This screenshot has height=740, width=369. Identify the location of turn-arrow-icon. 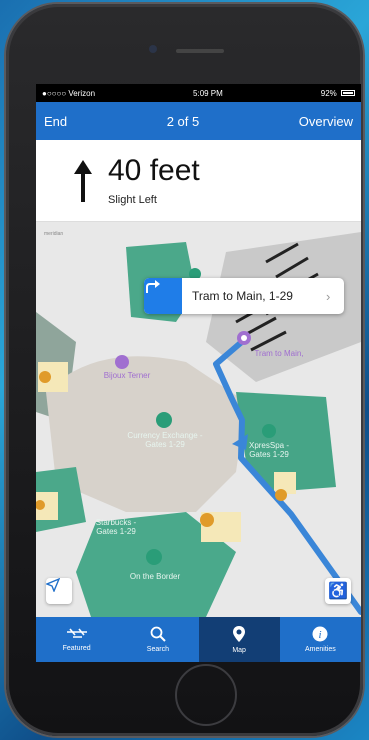
(163, 296).